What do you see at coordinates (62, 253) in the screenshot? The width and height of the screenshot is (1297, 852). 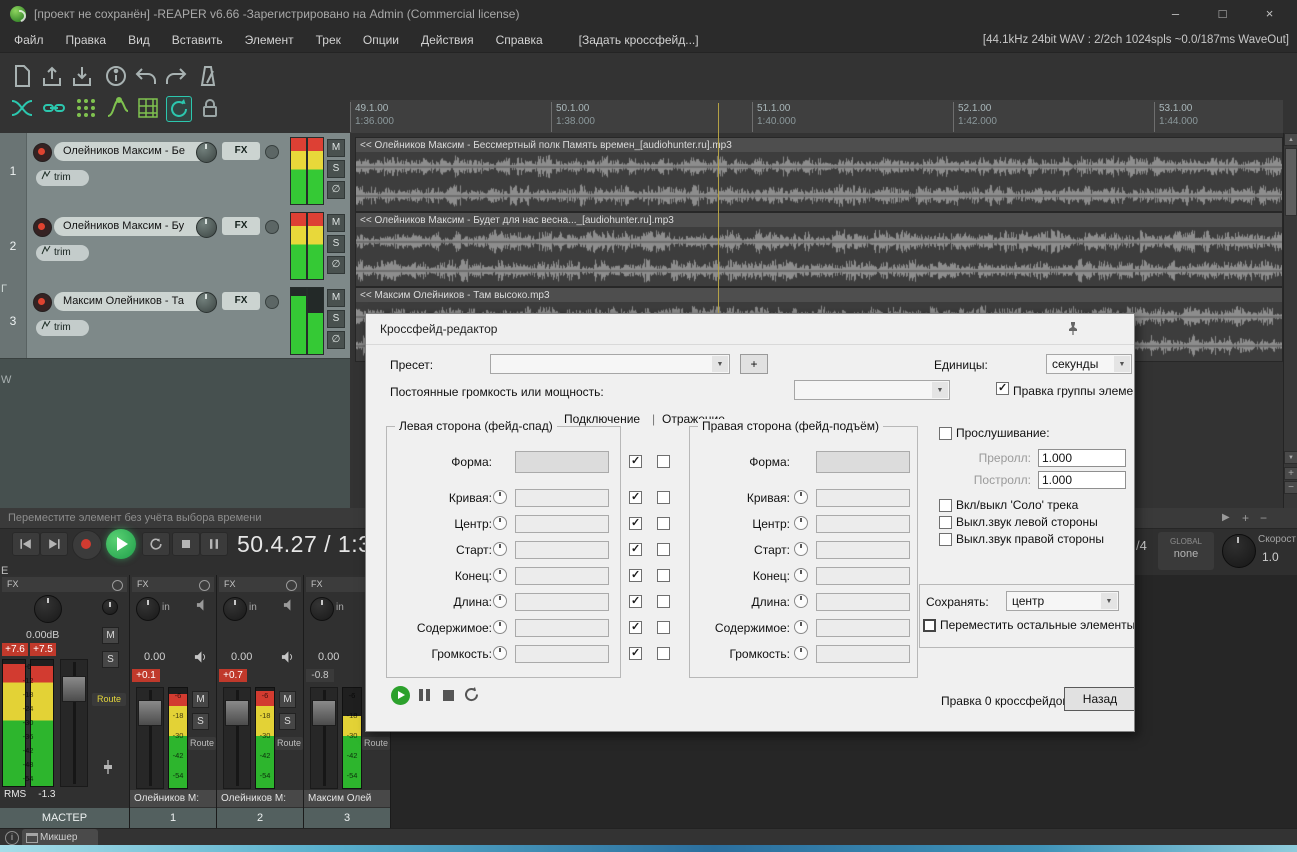 I see `trim-envelope-button: trim` at bounding box center [62, 253].